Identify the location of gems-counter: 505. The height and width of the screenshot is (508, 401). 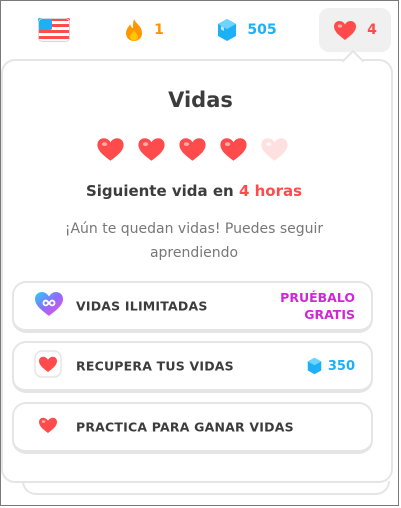
(247, 30).